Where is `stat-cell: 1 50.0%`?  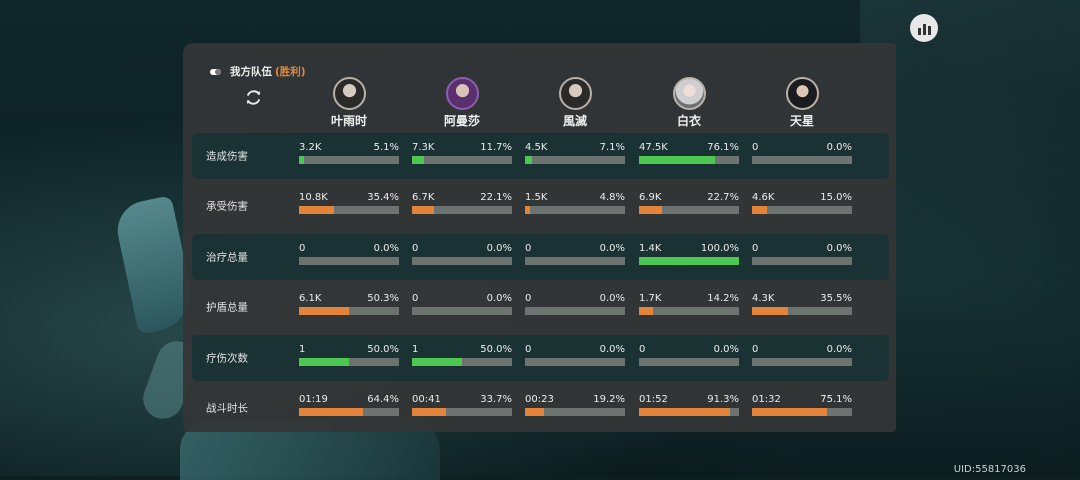
stat-cell: 1 50.0% is located at coordinates (349, 355).